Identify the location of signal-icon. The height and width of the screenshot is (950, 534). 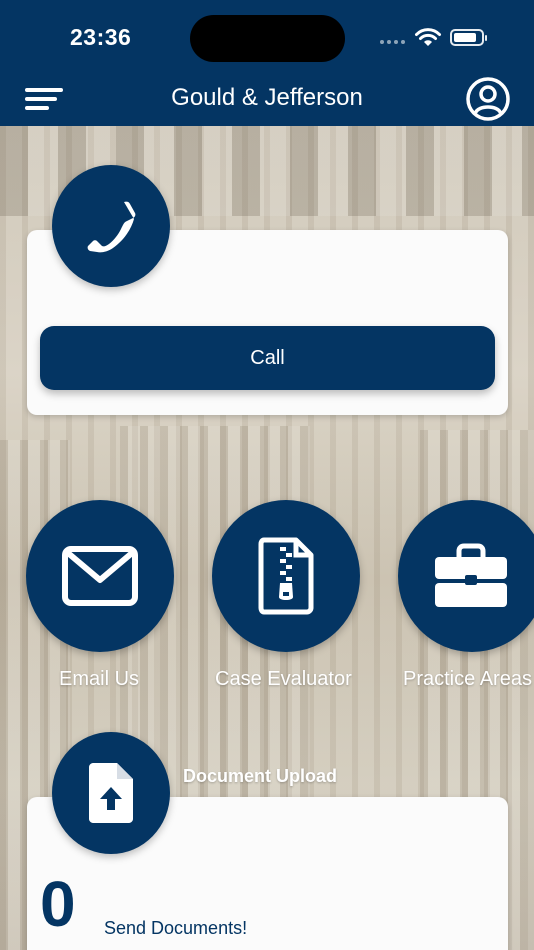
(392, 42).